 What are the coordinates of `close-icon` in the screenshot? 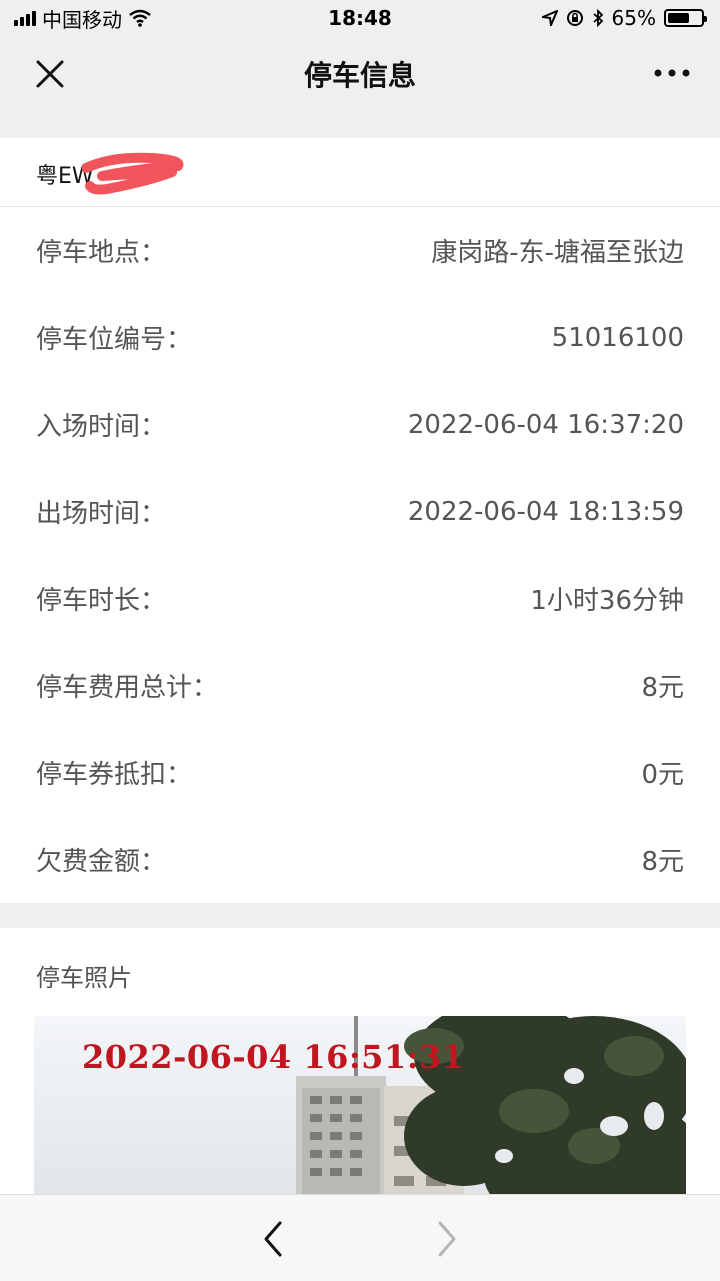 It's located at (50, 74).